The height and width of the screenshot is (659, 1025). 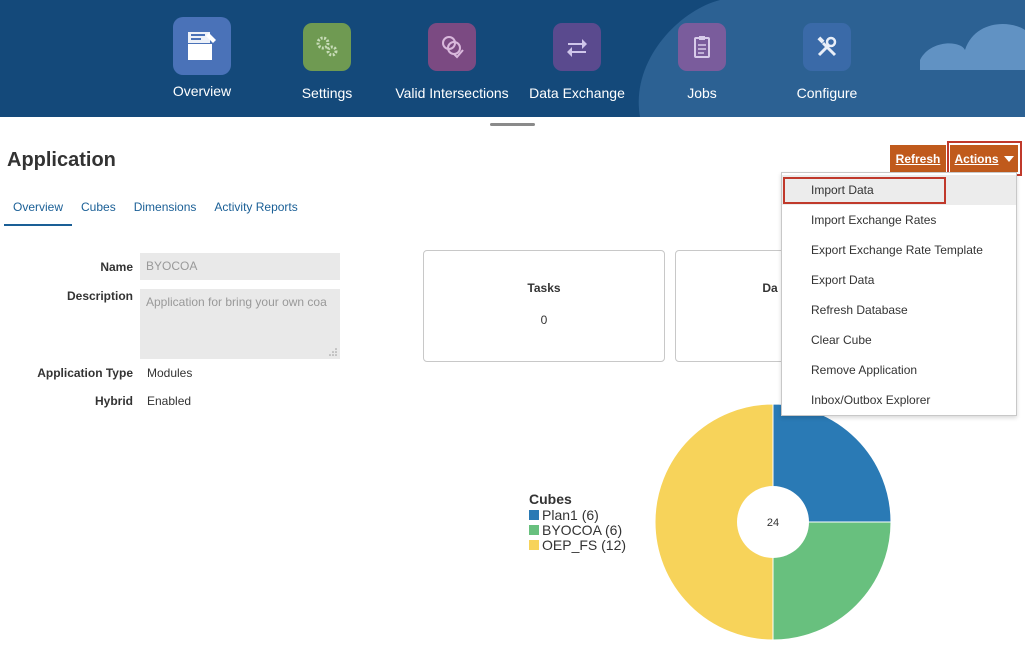 I want to click on nav-label: Configure, so click(x=827, y=93).